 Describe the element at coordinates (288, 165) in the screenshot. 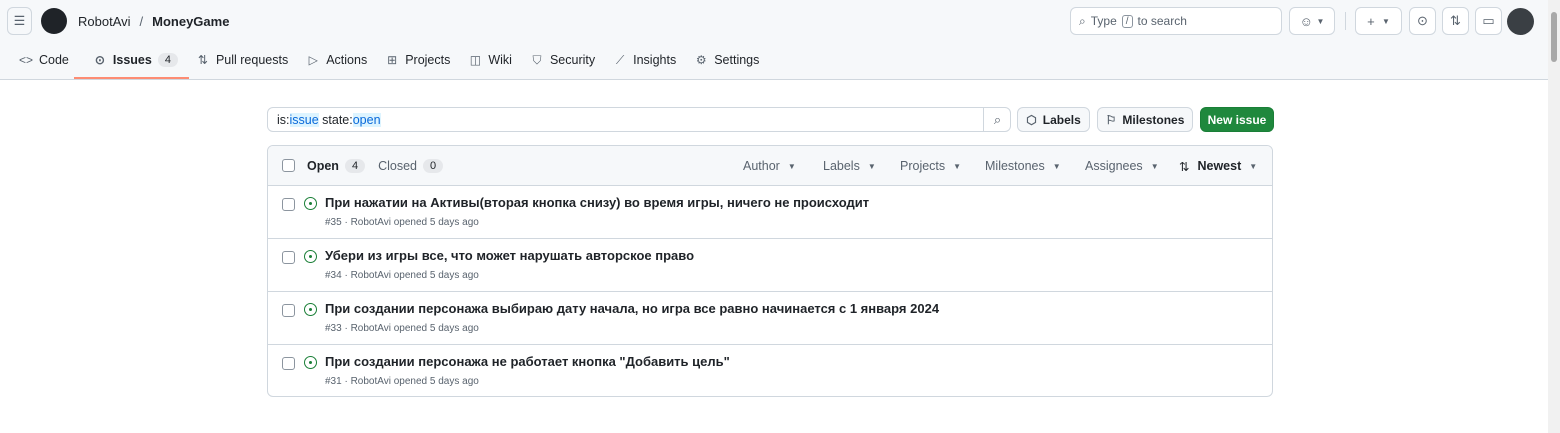

I see `select-all-checkbox` at that location.